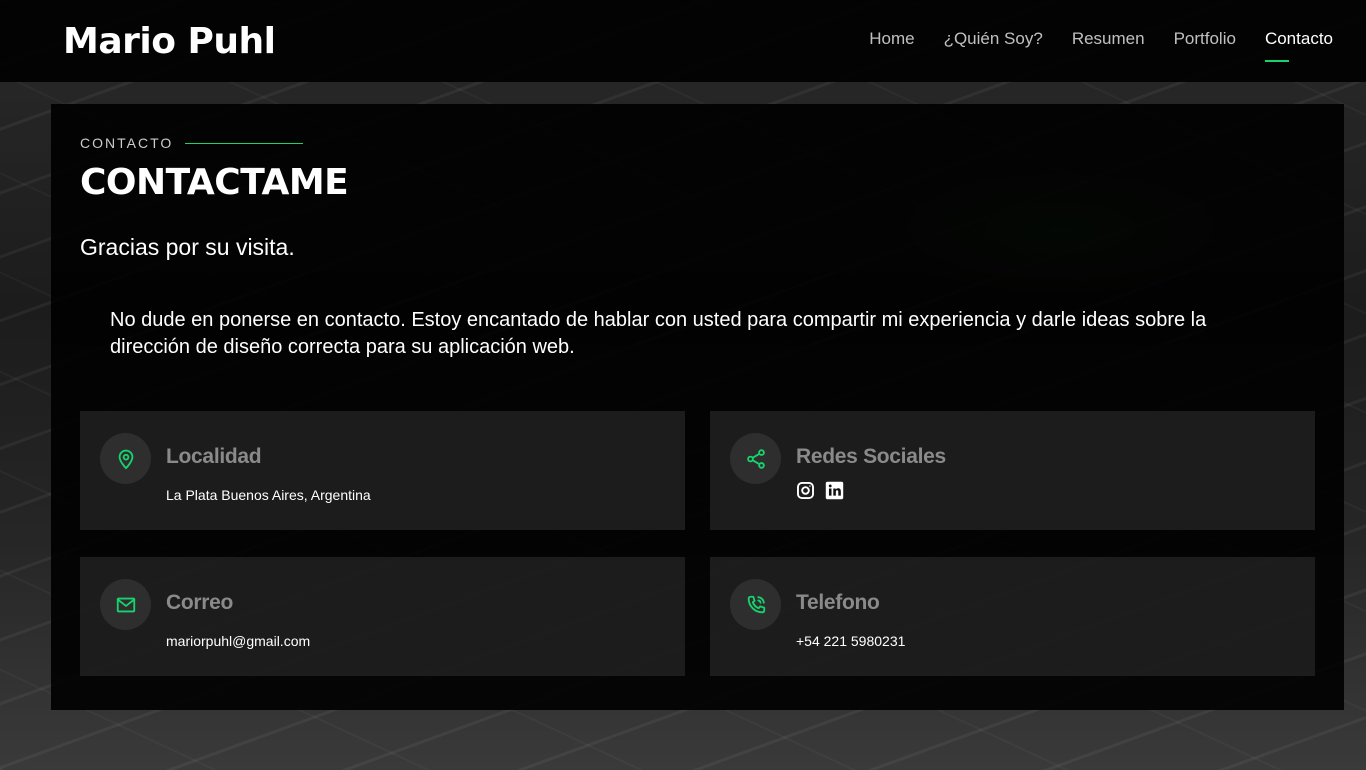  What do you see at coordinates (214, 456) in the screenshot?
I see `location-title: Localidad` at bounding box center [214, 456].